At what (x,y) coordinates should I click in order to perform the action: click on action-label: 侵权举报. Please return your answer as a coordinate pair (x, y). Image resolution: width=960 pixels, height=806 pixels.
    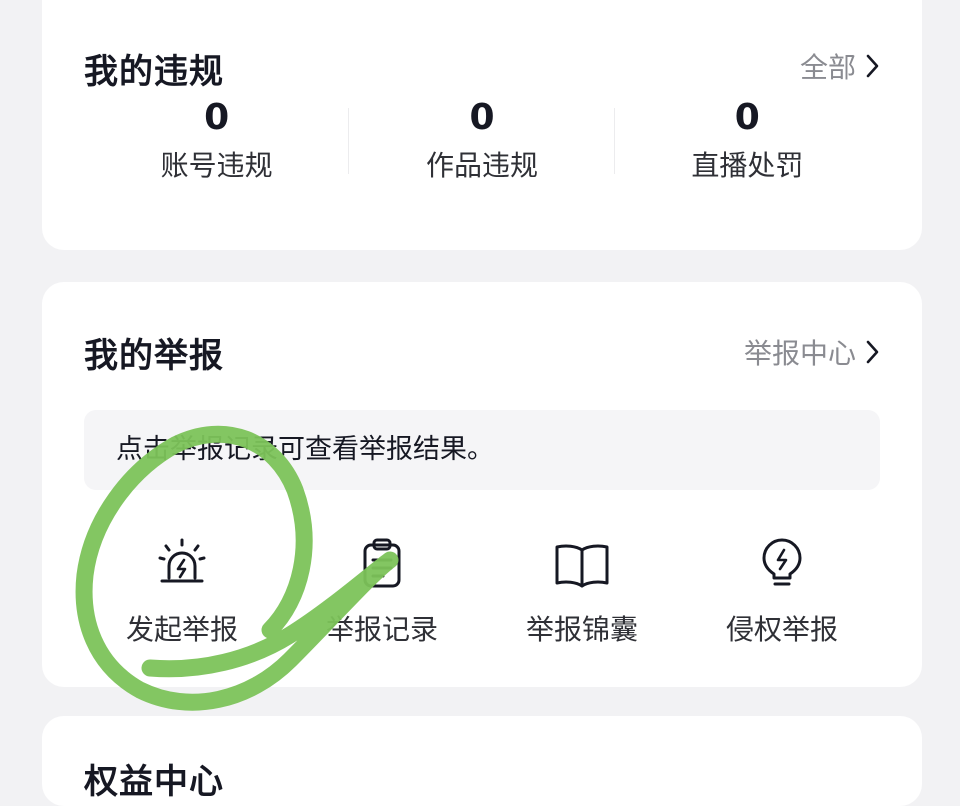
    Looking at the image, I should click on (781, 629).